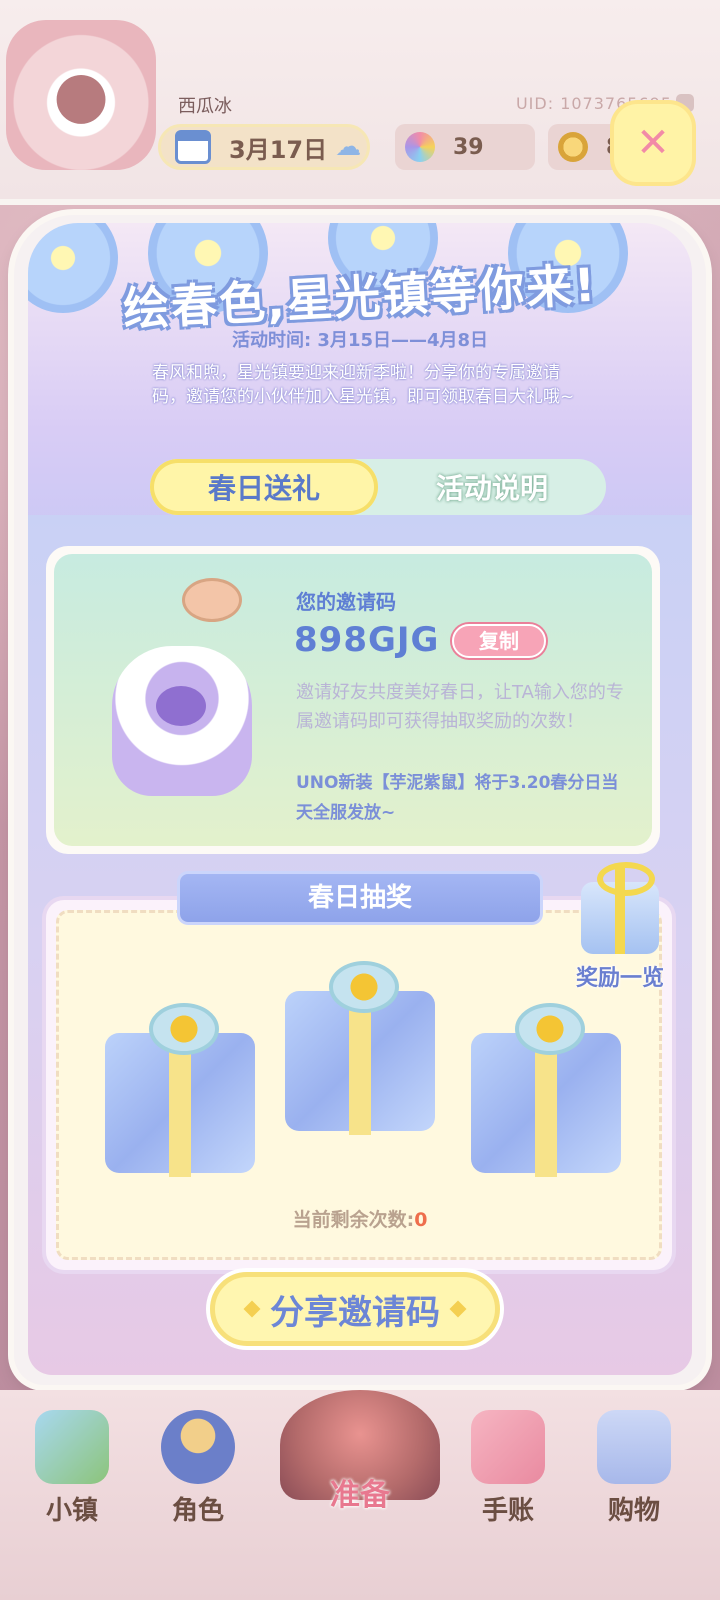 The image size is (720, 1600). I want to click on nav-prepare: 准备, so click(360, 1455).